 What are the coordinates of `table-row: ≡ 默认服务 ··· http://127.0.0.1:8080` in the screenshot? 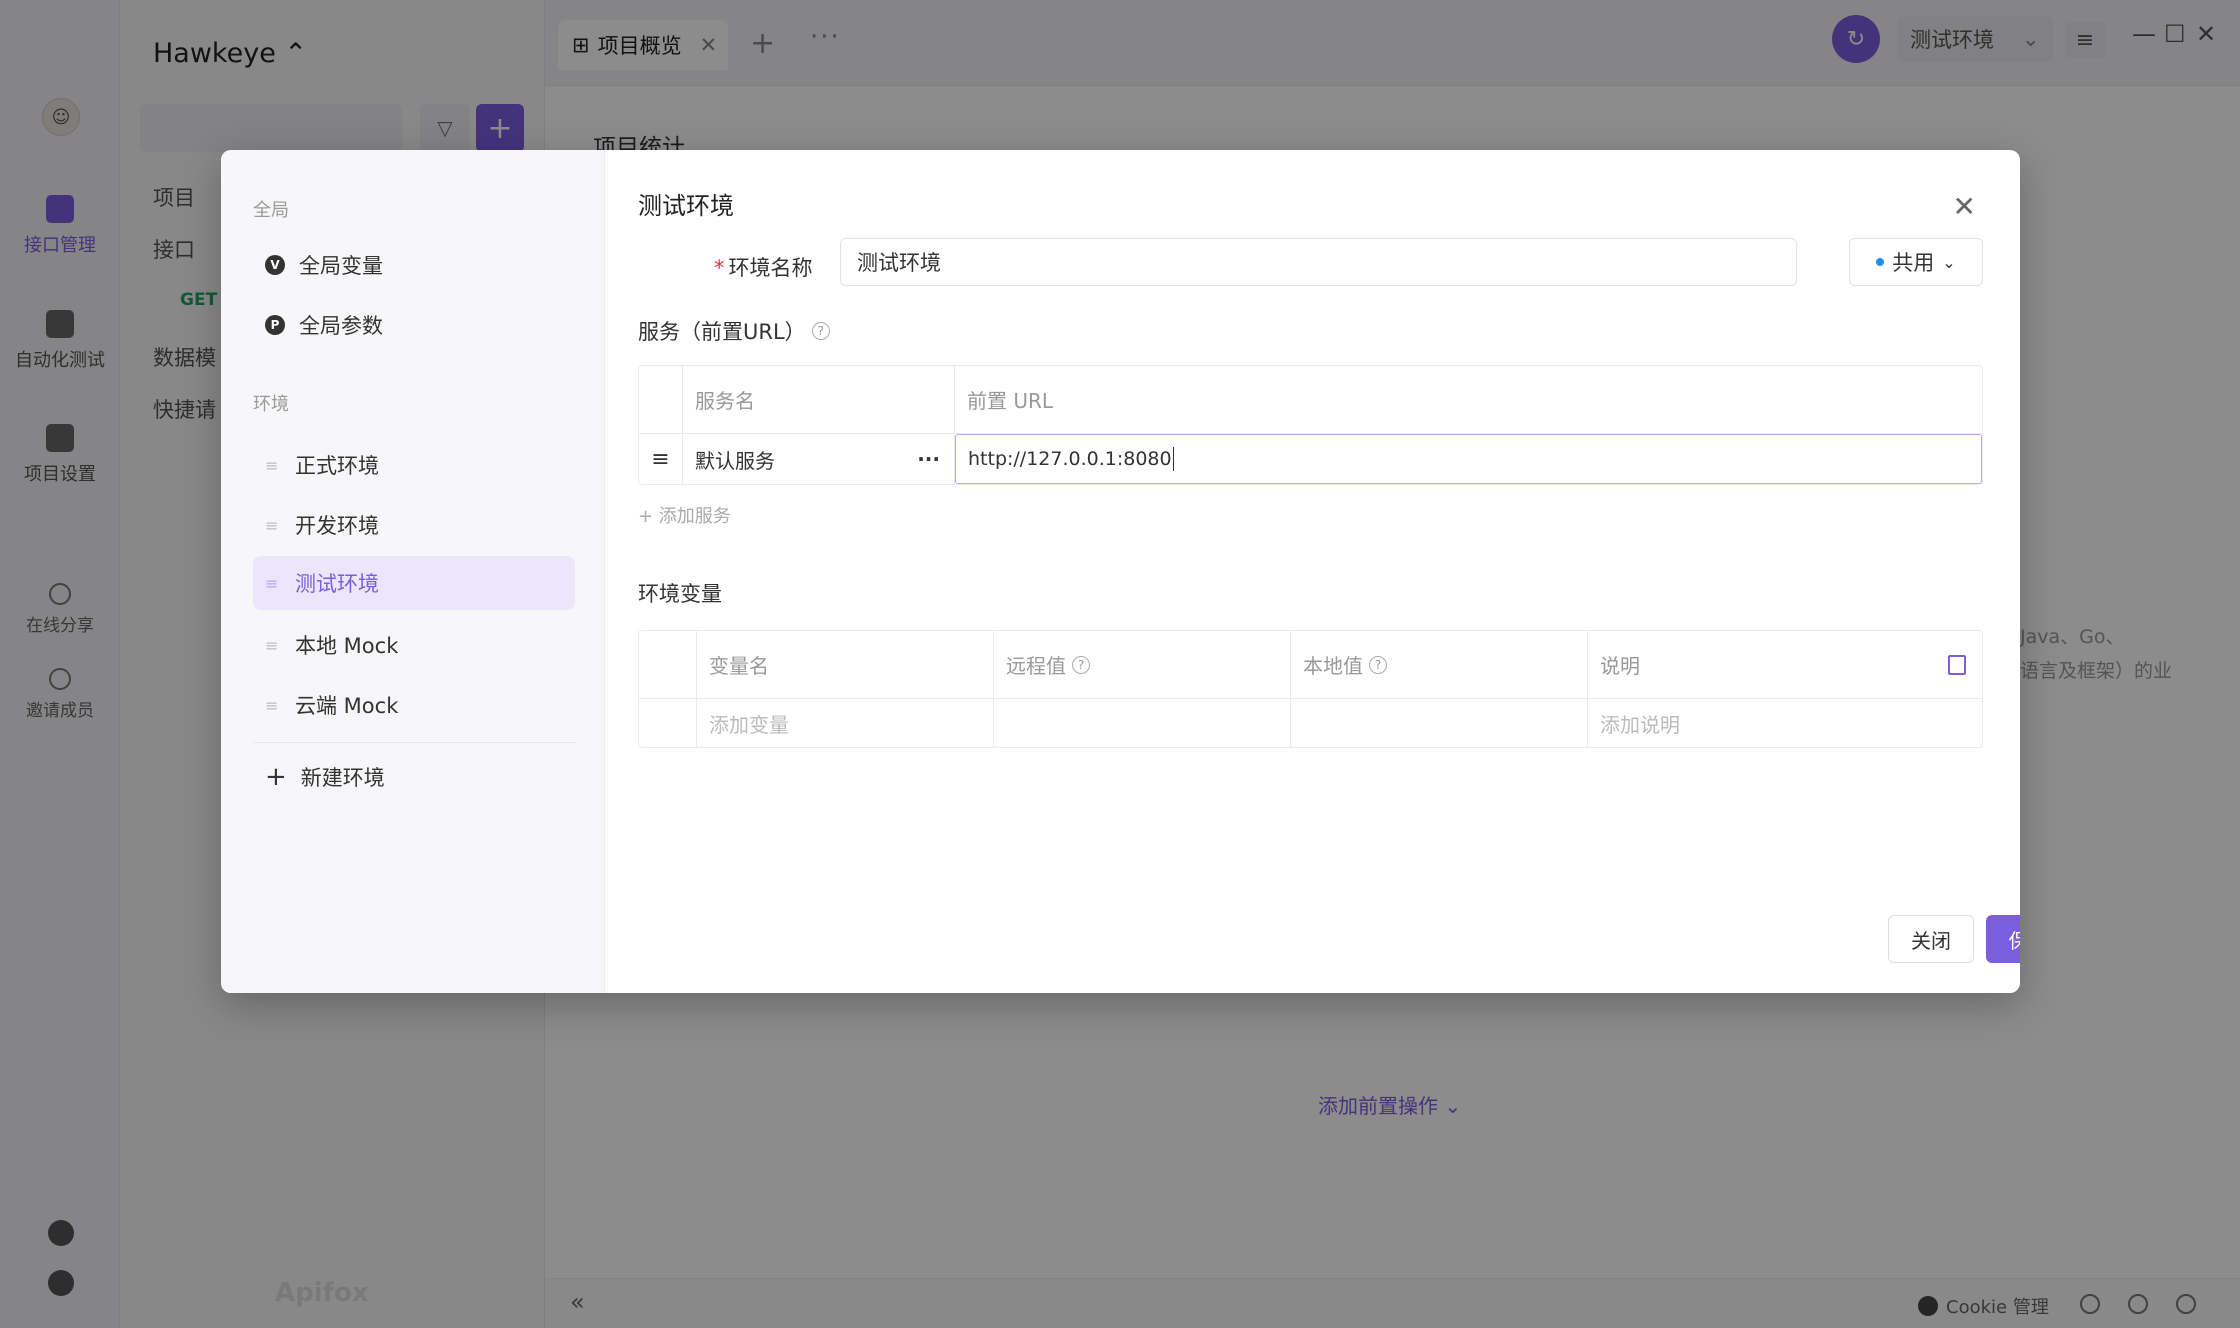 It's located at (1310, 459).